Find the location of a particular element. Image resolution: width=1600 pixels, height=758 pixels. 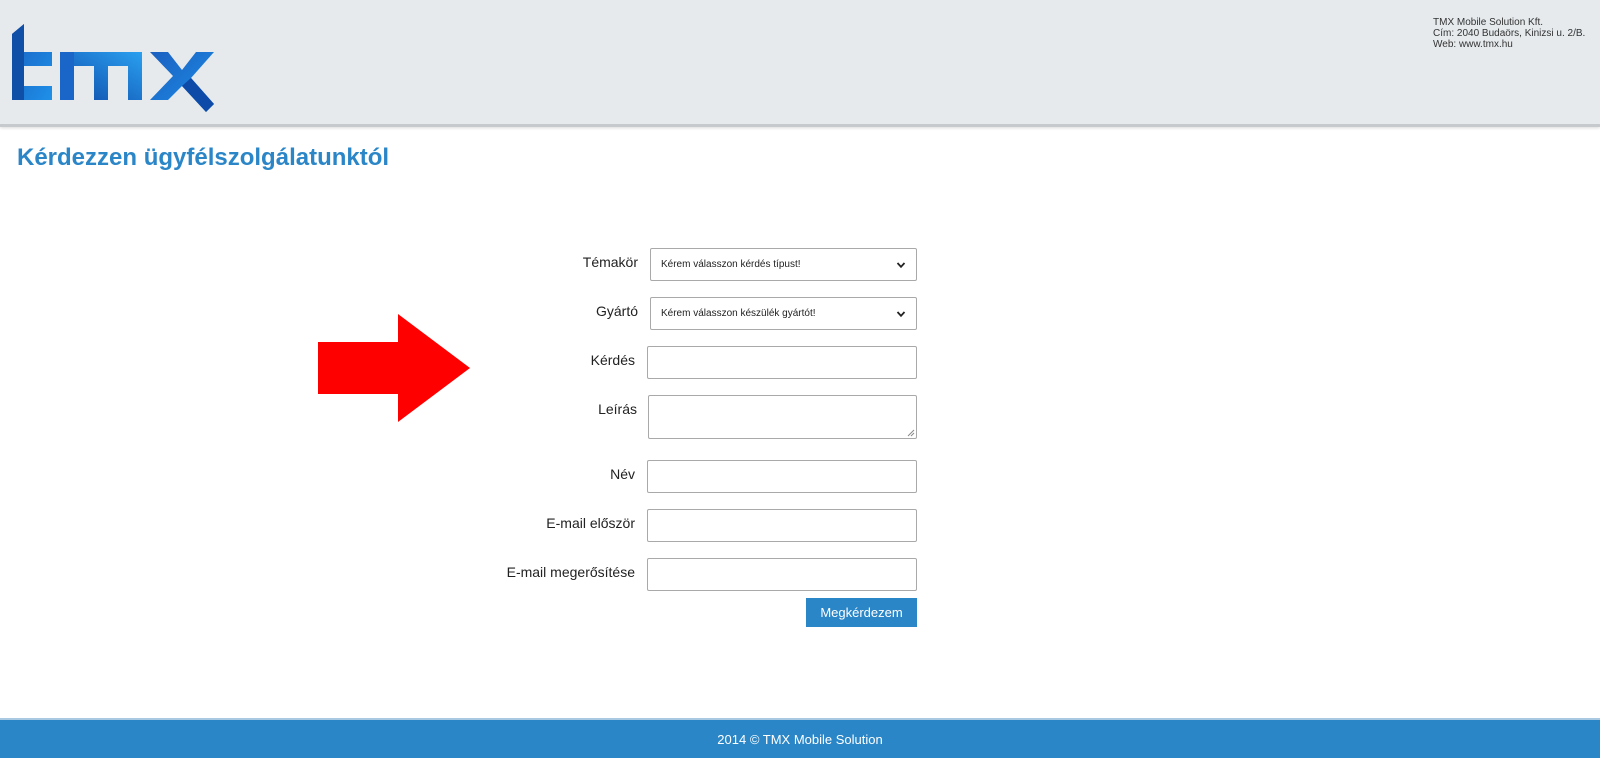

manufacturer-row: Gyártó Kérem válasszon készülék gyártót! is located at coordinates (680, 314).